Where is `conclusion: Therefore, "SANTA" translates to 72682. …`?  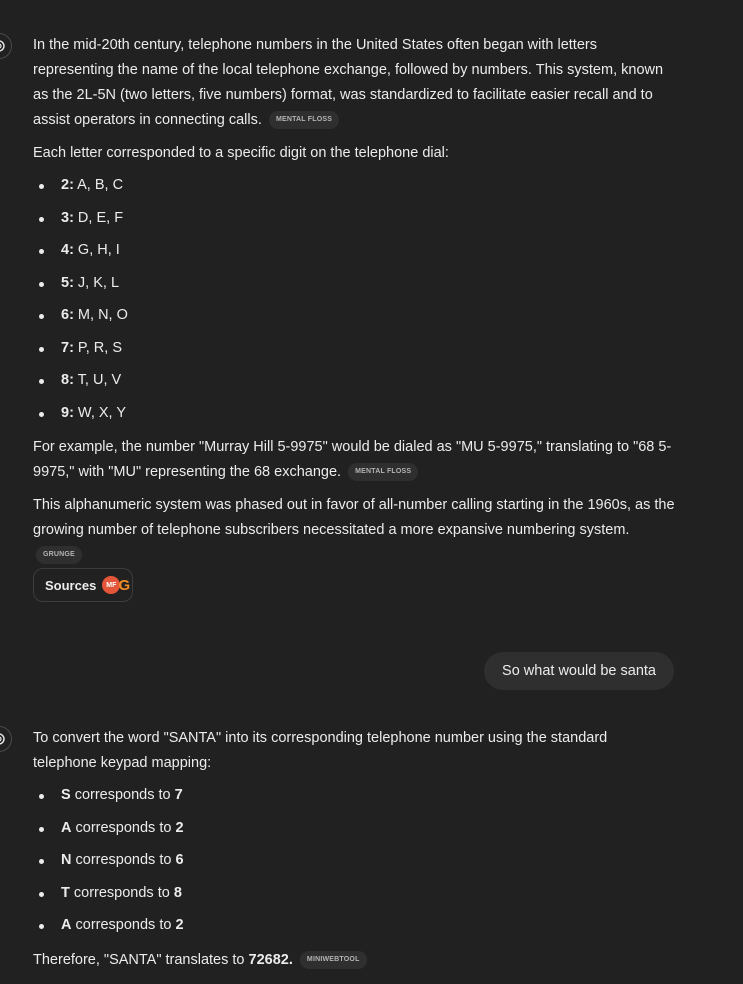
conclusion: Therefore, "SANTA" translates to 72682. … is located at coordinates (333, 960).